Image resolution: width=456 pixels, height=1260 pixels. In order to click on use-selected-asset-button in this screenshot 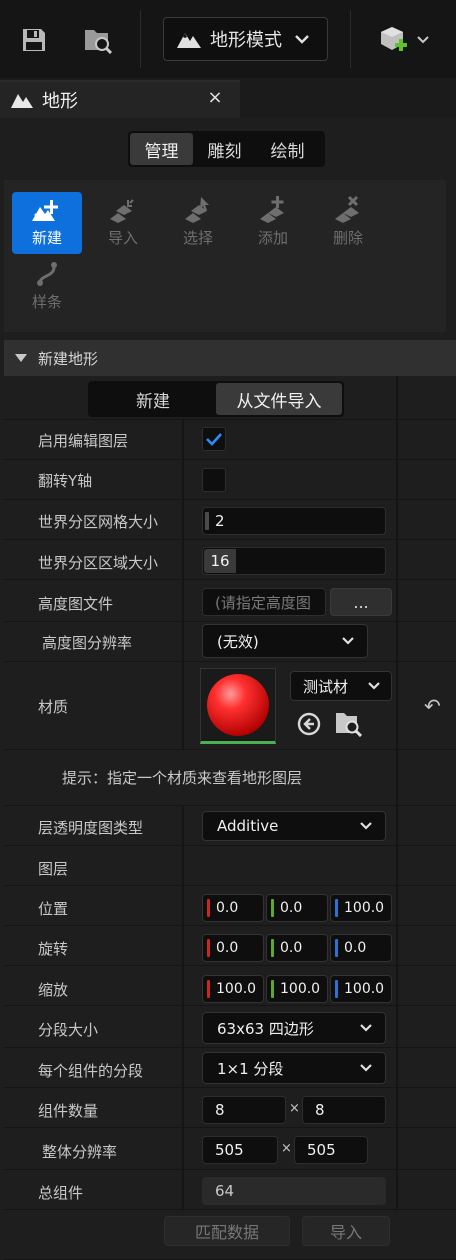, I will do `click(309, 724)`.